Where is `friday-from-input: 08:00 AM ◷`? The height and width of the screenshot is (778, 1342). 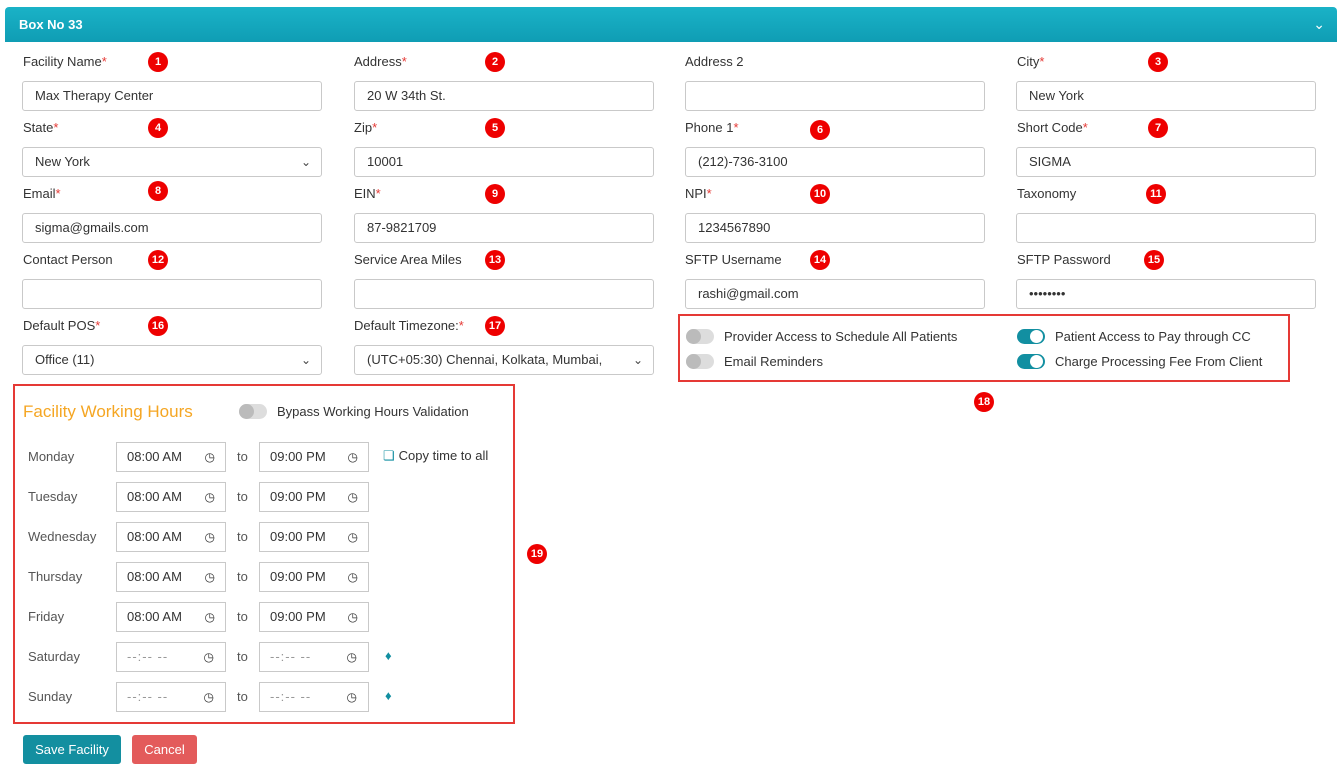
friday-from-input: 08:00 AM ◷ is located at coordinates (171, 617).